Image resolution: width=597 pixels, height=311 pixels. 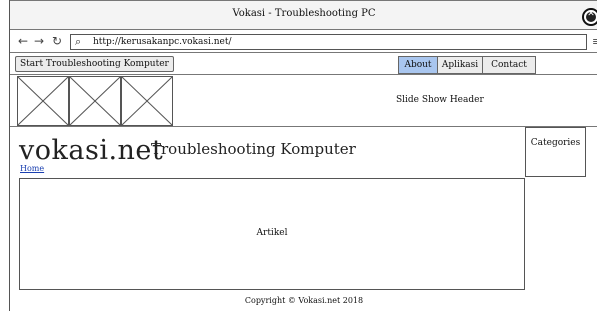 I want to click on close-icon: ✕, so click(x=589, y=17).